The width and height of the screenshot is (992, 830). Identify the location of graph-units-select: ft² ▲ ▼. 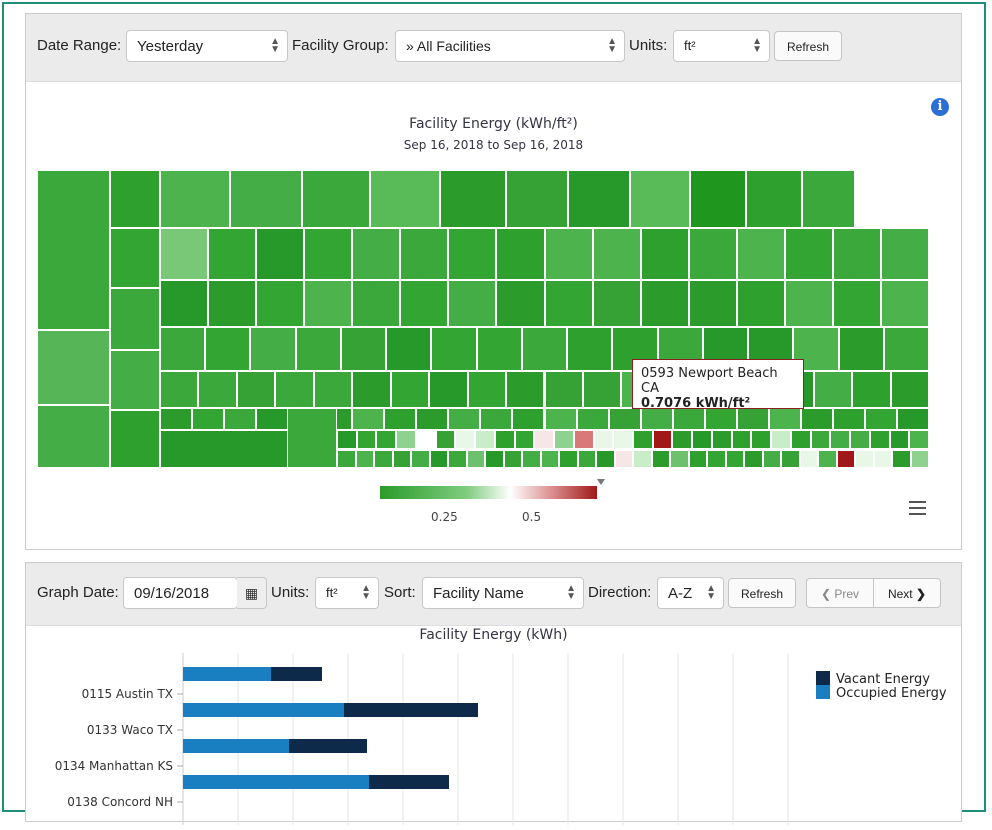
(347, 593).